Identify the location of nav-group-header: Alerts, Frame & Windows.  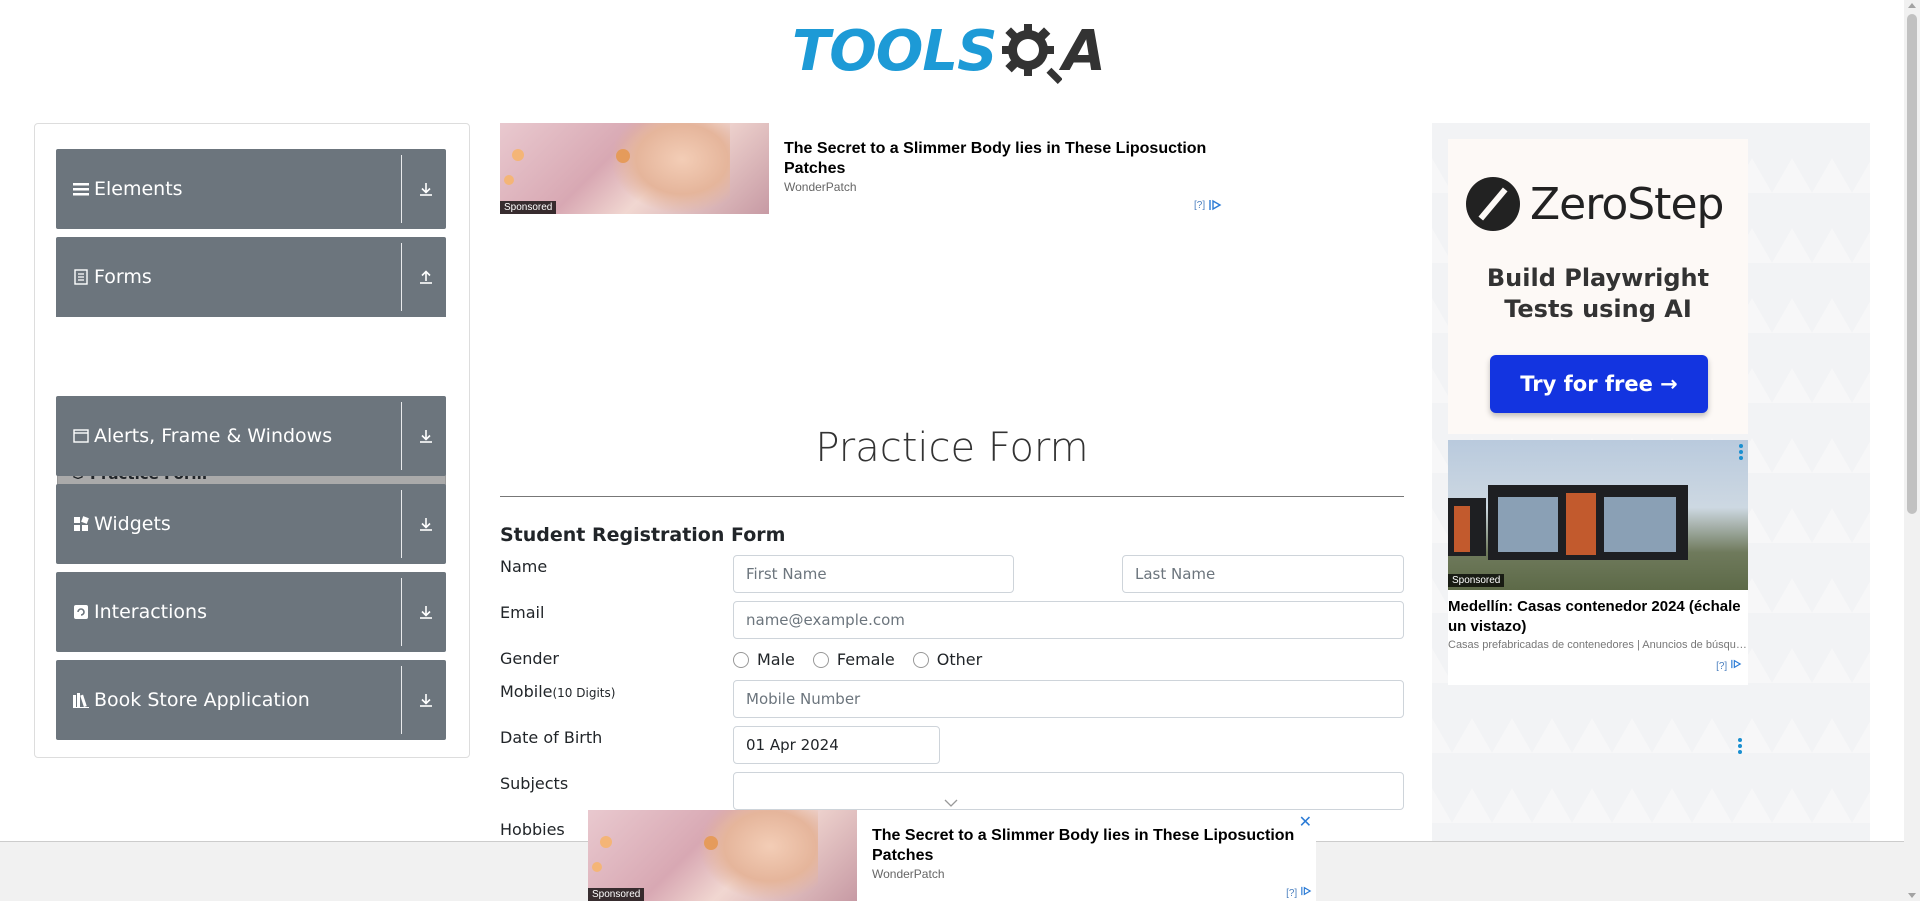
(251, 436).